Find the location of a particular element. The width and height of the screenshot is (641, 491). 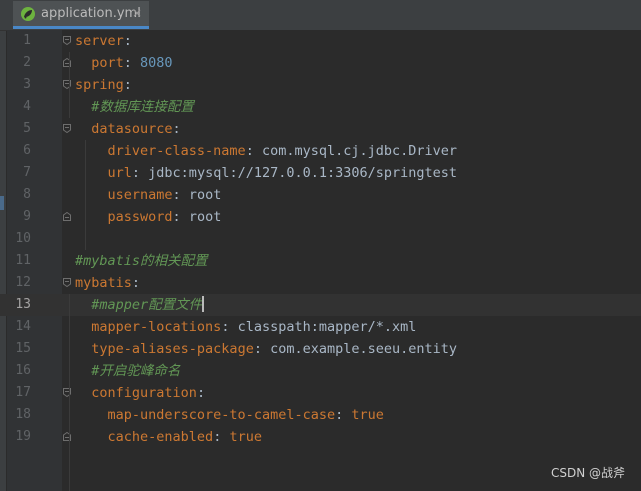

yaml-key: mybatis is located at coordinates (103, 283).